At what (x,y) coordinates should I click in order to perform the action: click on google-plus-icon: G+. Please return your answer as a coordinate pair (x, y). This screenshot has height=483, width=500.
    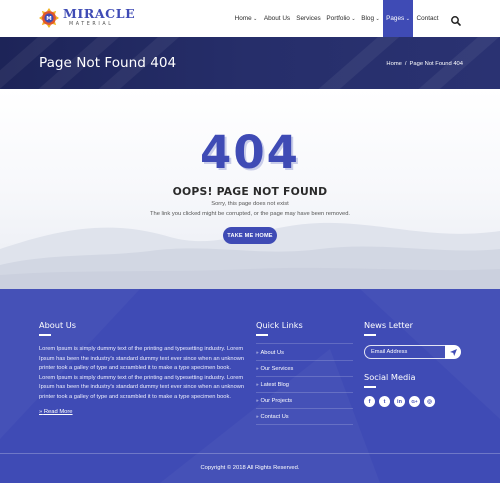
    Looking at the image, I should click on (414, 401).